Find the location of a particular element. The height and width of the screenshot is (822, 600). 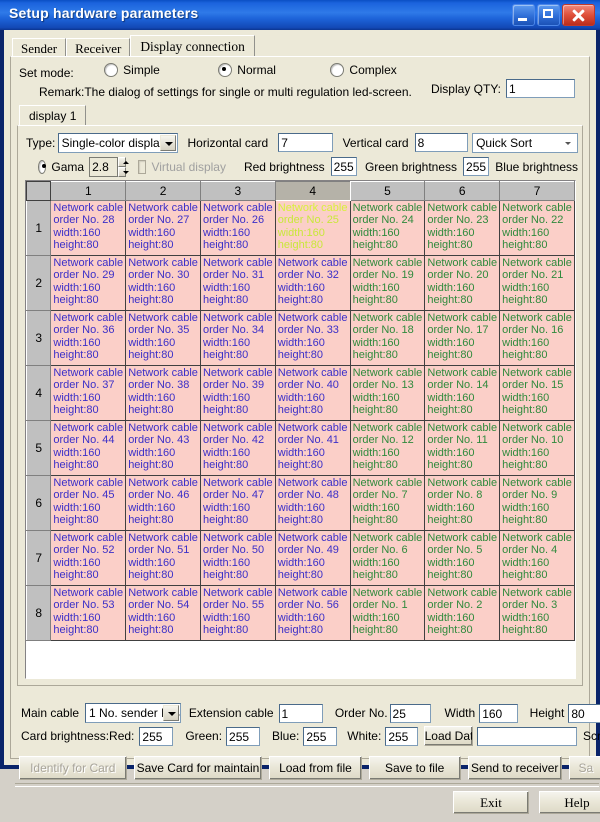

tab-sender: Sender is located at coordinates (39, 47).